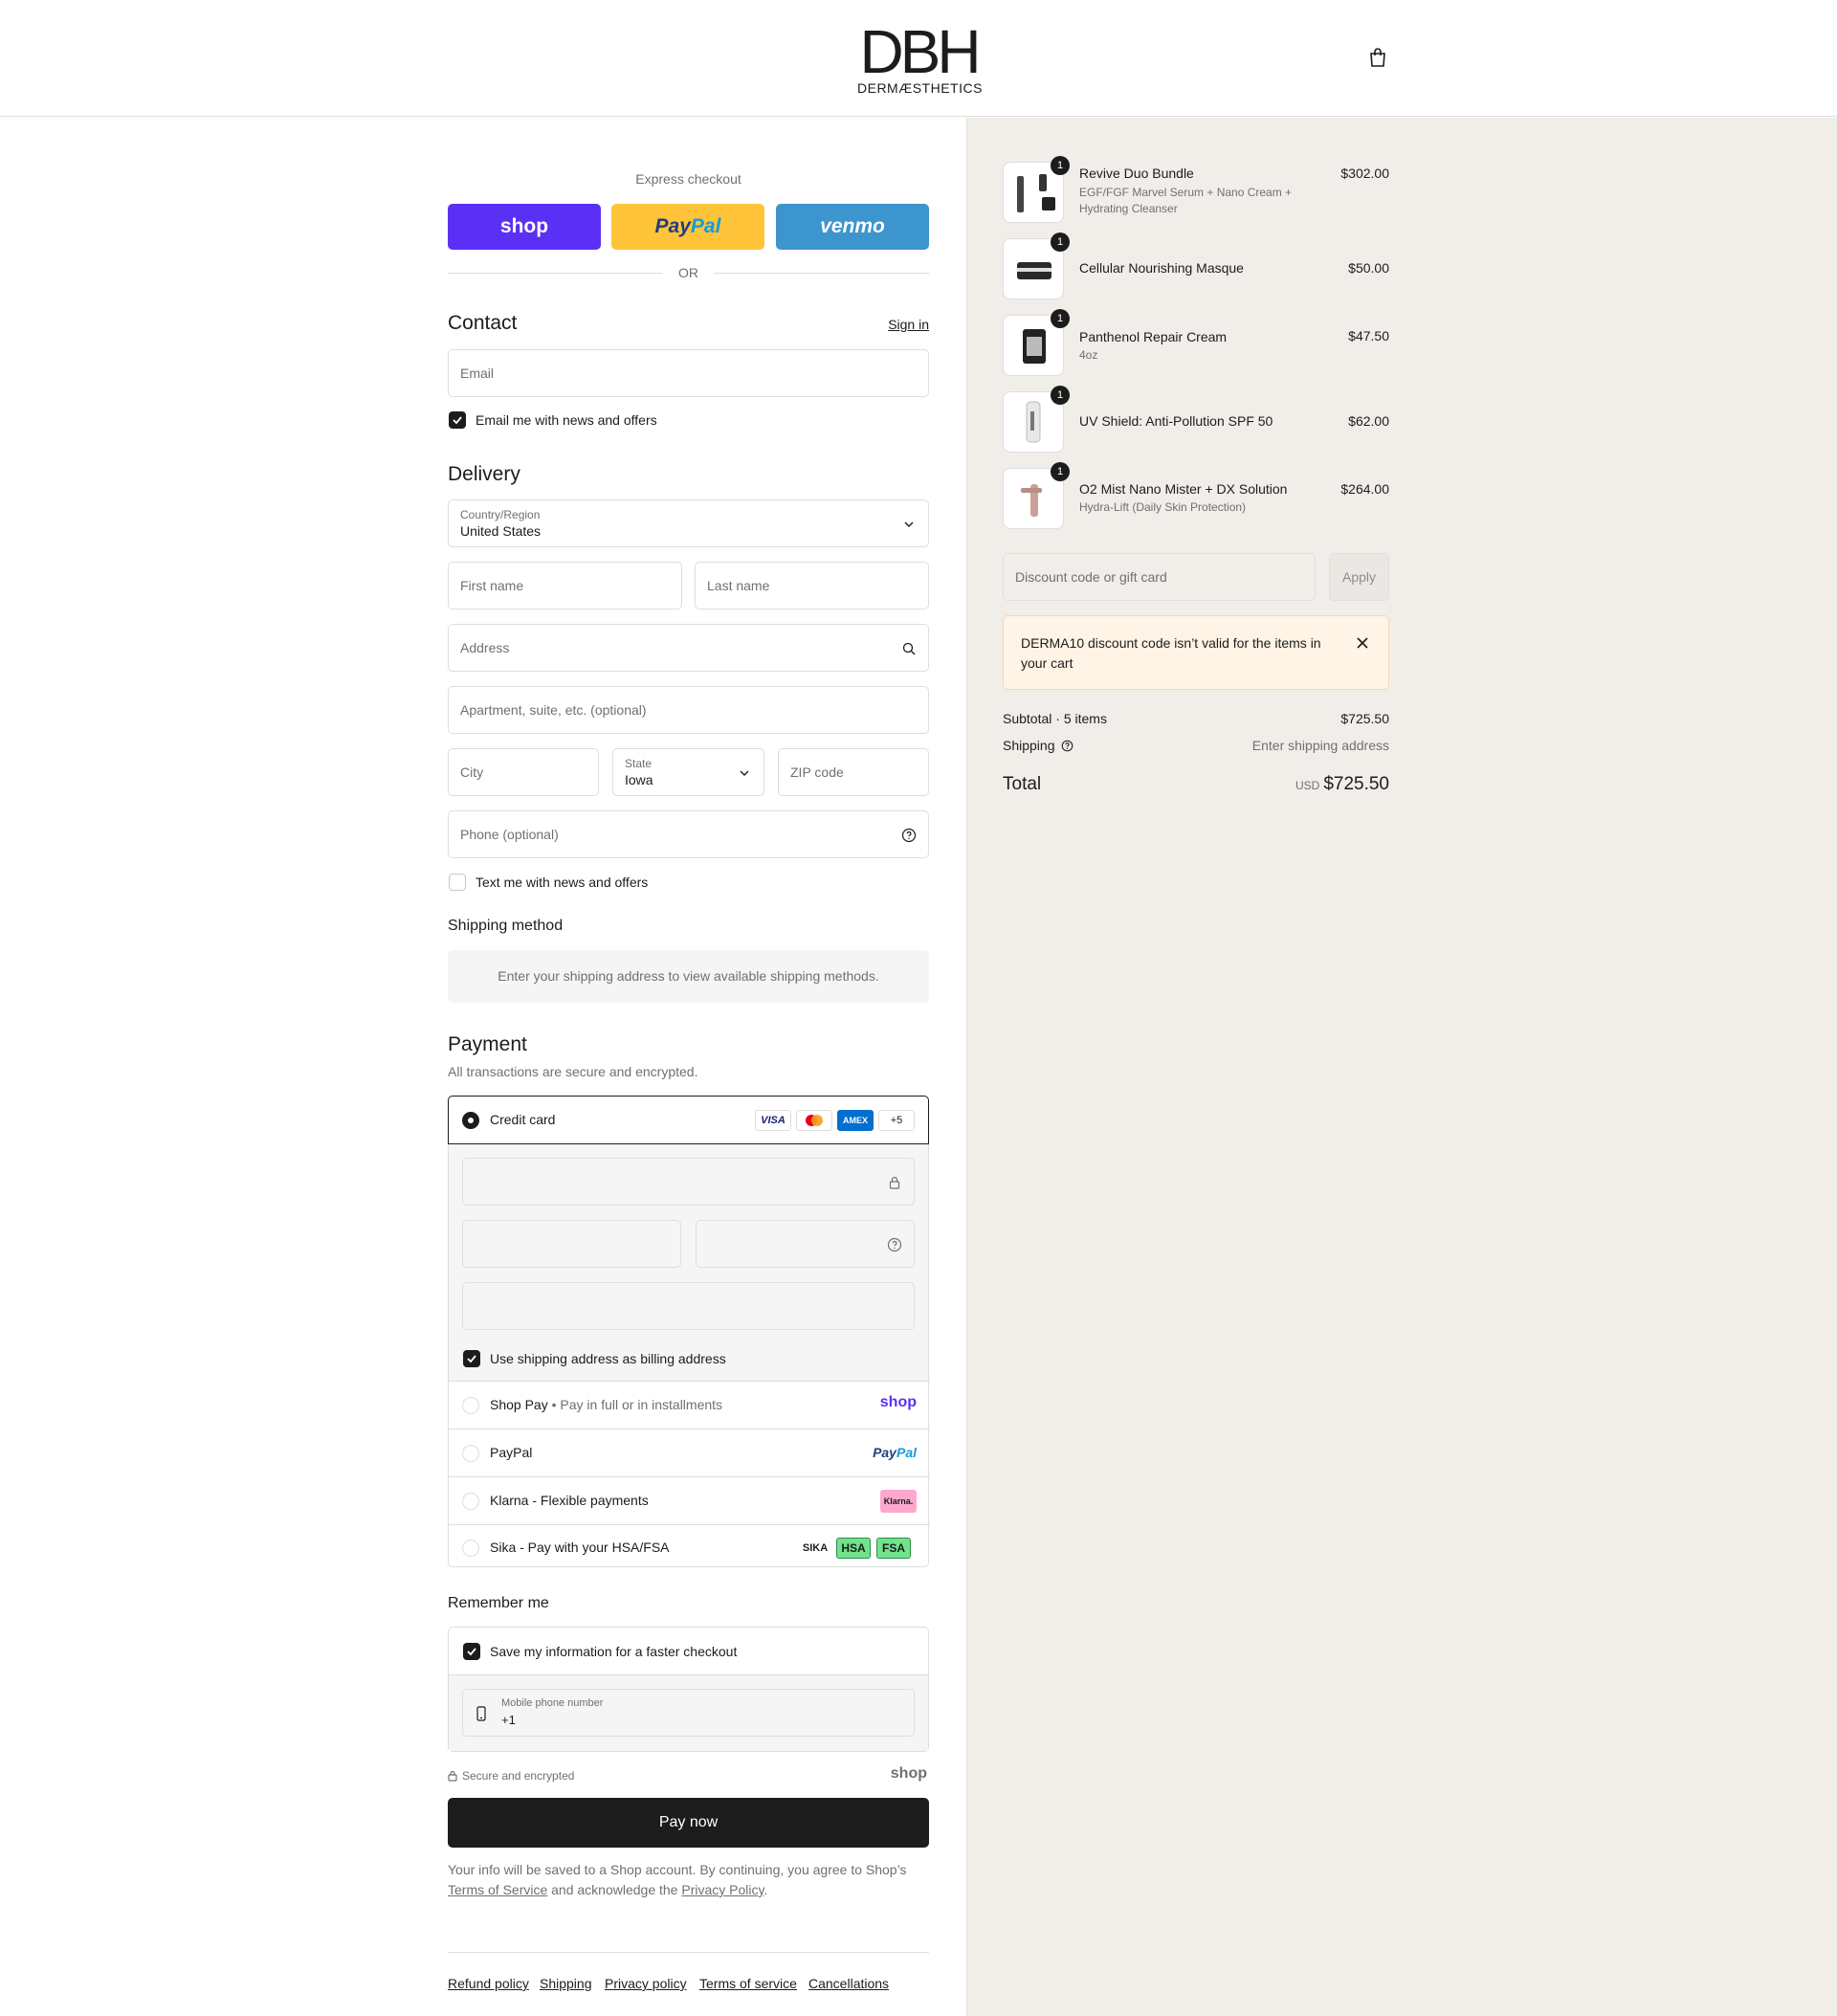 The height and width of the screenshot is (2016, 1837). Describe the element at coordinates (470, 1405) in the screenshot. I see `shop-pay-radio` at that location.